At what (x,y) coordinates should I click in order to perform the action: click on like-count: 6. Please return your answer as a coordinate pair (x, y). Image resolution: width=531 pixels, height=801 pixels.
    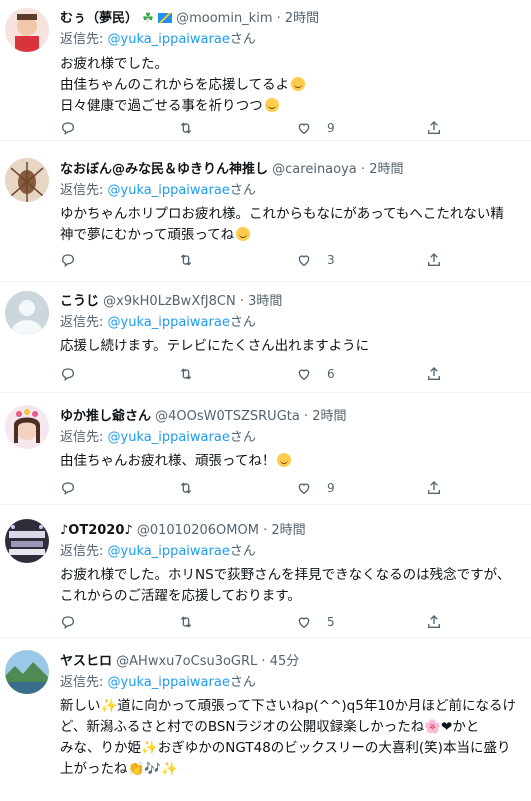
    Looking at the image, I should click on (331, 374).